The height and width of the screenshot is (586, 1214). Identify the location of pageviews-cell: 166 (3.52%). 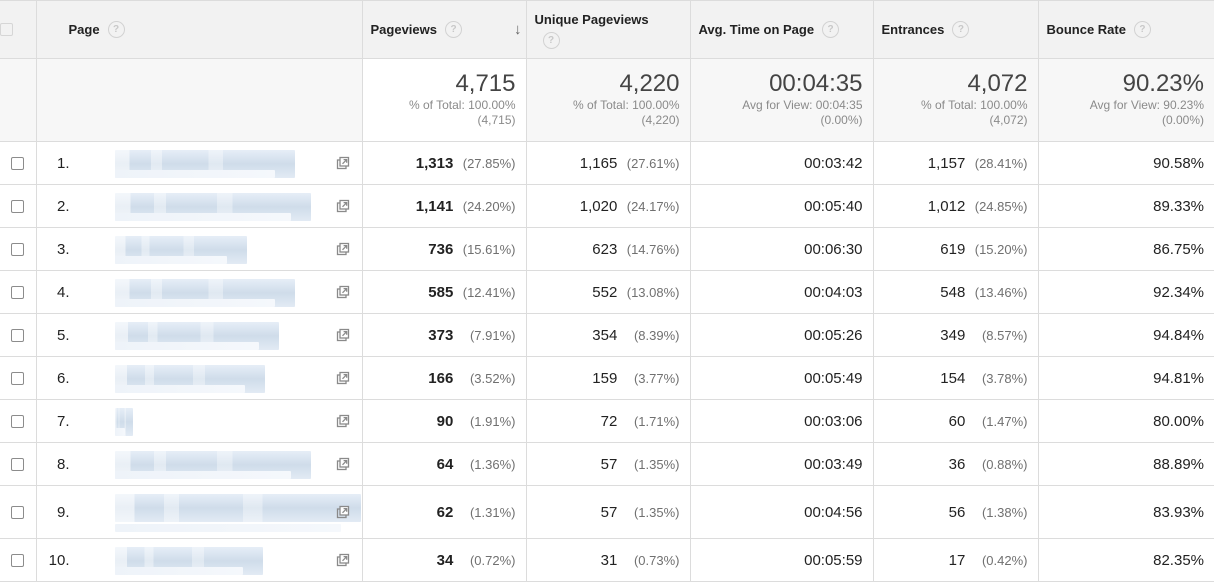
(444, 378).